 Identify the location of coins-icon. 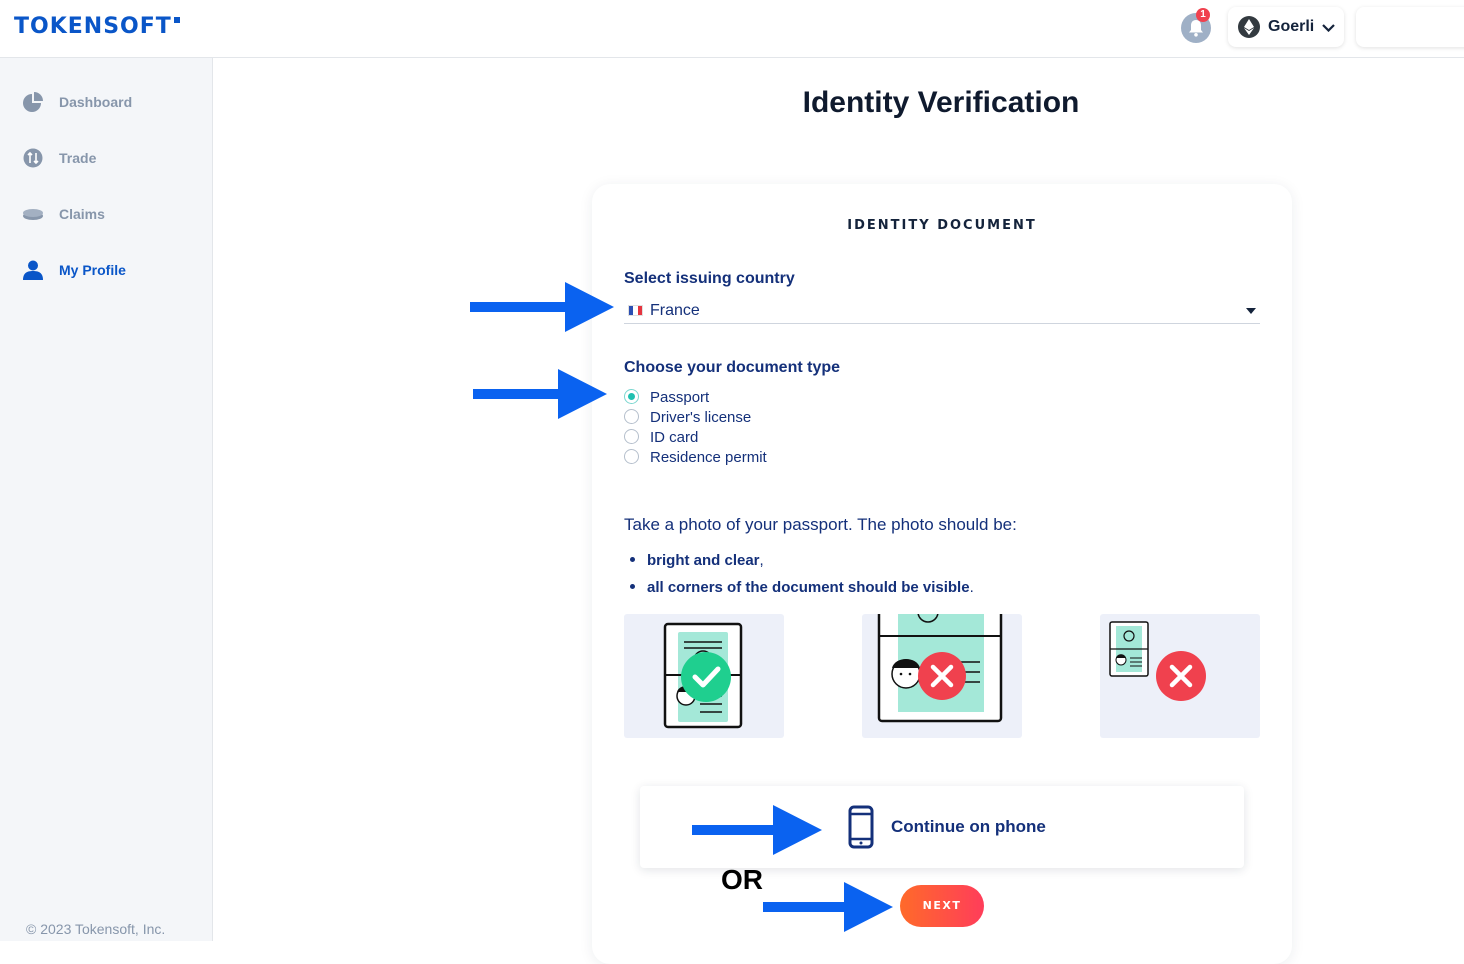
(33, 214).